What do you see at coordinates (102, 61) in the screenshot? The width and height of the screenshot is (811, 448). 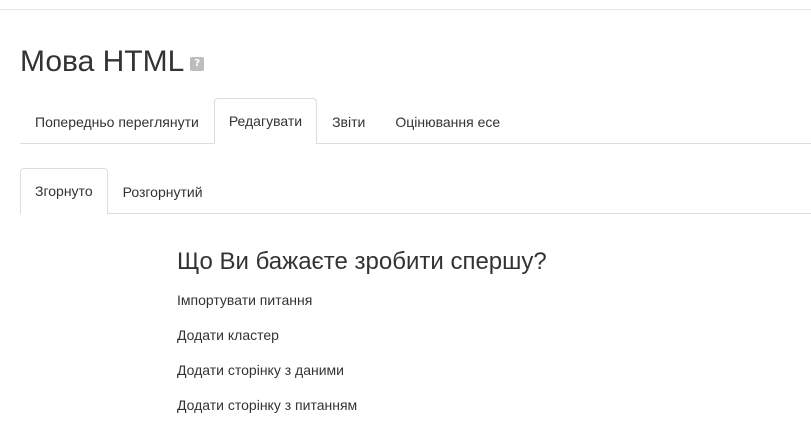 I see `page-title: Мова HTML` at bounding box center [102, 61].